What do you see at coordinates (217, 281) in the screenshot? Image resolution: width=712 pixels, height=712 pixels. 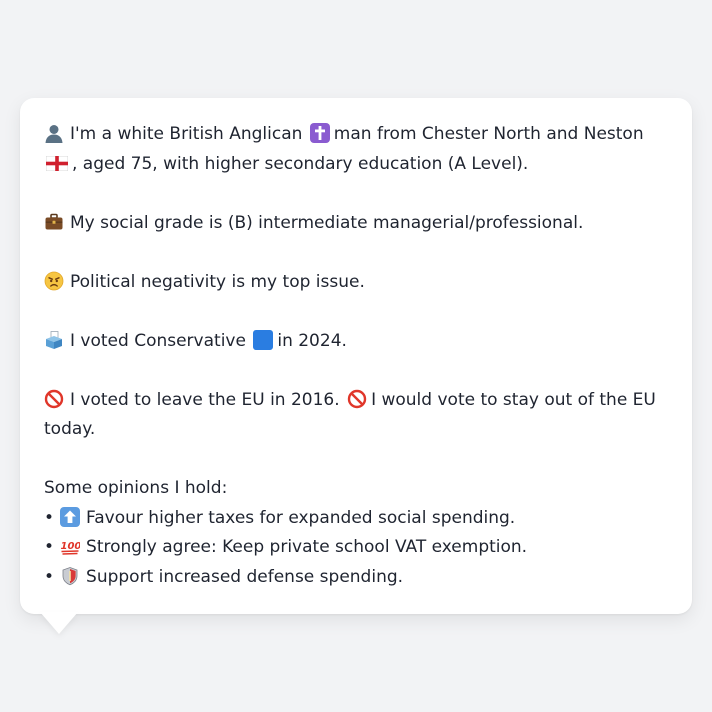 I see `top-issue-text: Political negativity is my top issue.` at bounding box center [217, 281].